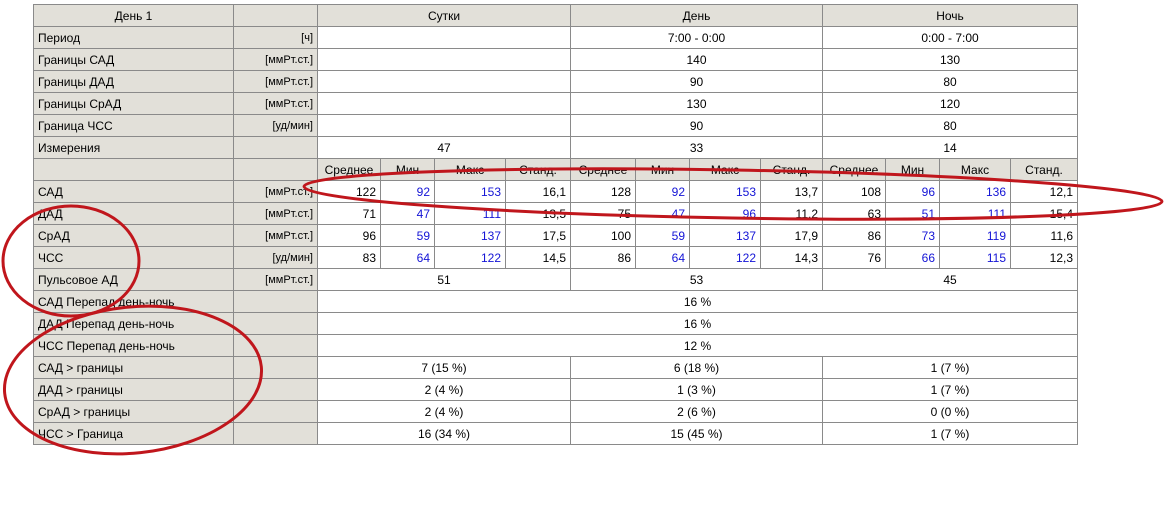  Describe the element at coordinates (444, 147) in the screenshot. I see `sutki-value: 47` at that location.